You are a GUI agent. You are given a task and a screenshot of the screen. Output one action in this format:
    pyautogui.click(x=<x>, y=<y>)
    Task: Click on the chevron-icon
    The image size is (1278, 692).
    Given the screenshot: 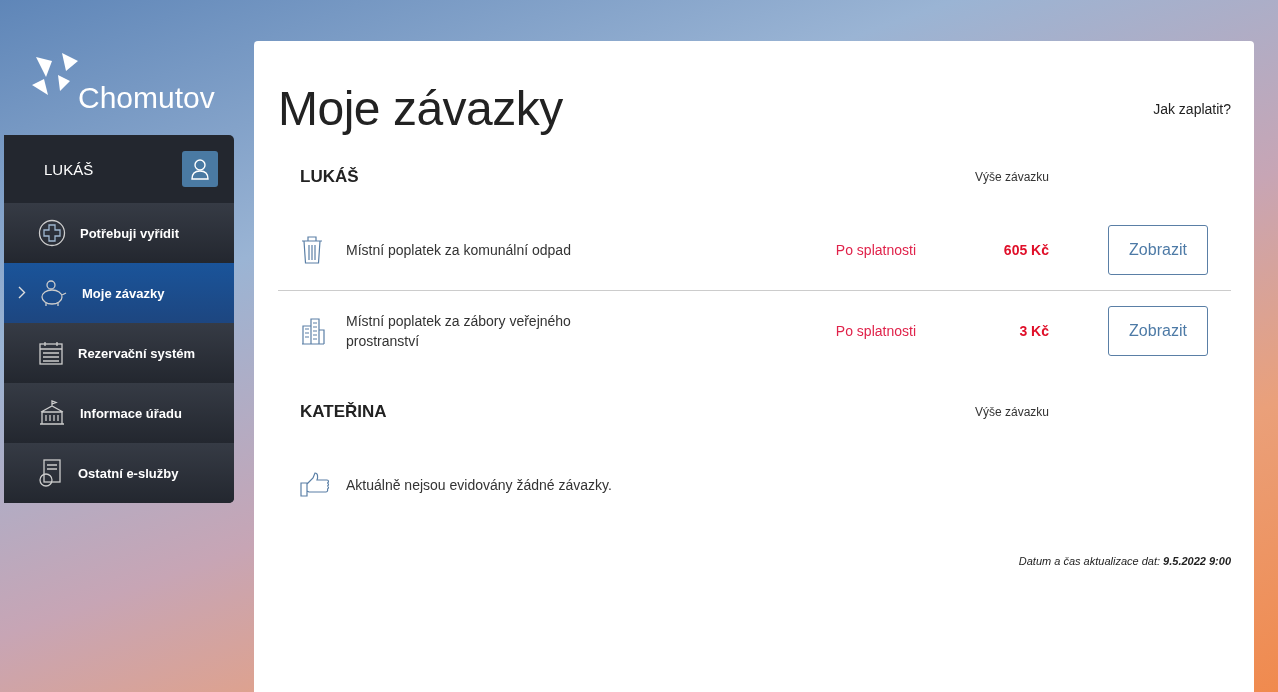 What is the action you would take?
    pyautogui.click(x=22, y=292)
    